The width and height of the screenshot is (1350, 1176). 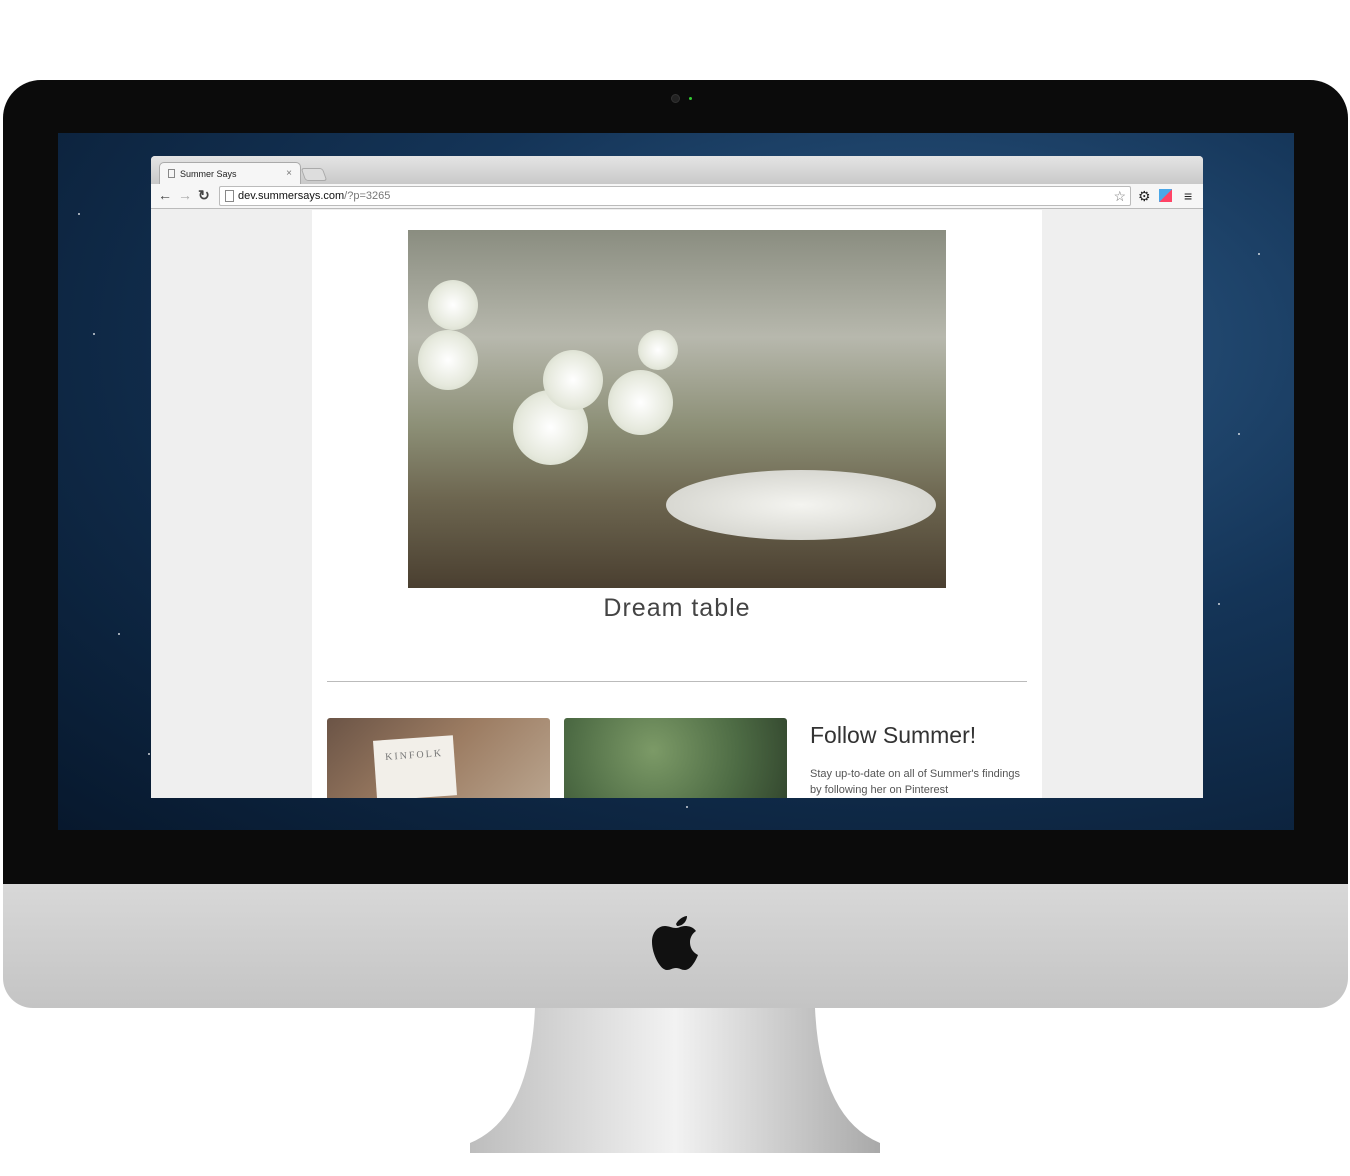 I want to click on tab-summer-says: Summer Says ×, so click(x=230, y=173).